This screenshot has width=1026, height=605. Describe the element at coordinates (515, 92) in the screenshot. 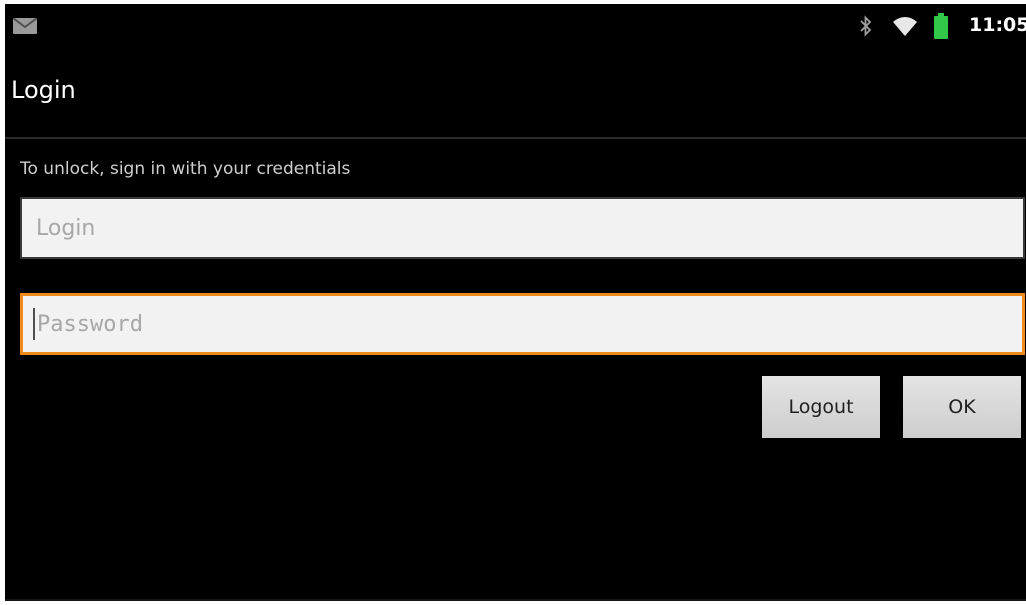

I see `title-bar: Login` at that location.